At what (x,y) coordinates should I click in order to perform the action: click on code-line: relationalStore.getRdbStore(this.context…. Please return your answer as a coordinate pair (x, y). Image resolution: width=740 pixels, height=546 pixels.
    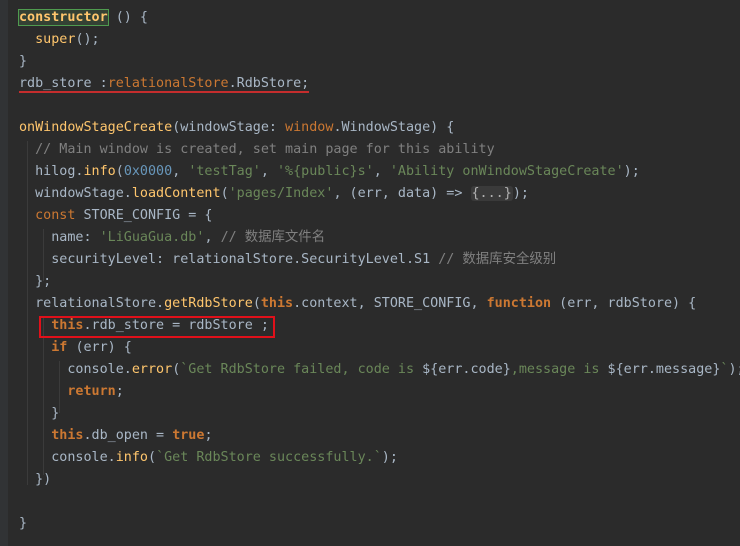
    Looking at the image, I should click on (357, 304).